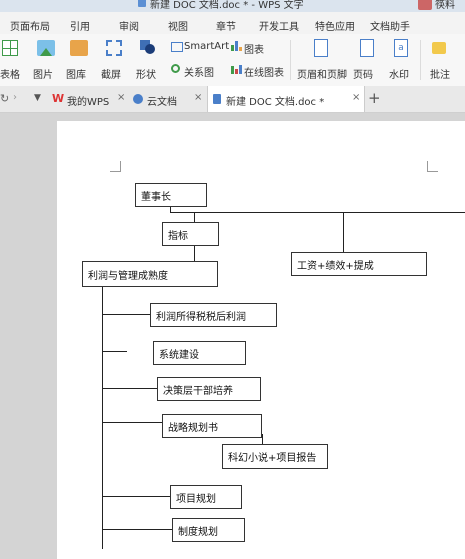  What do you see at coordinates (114, 48) in the screenshot?
I see `screenshot-icon` at bounding box center [114, 48].